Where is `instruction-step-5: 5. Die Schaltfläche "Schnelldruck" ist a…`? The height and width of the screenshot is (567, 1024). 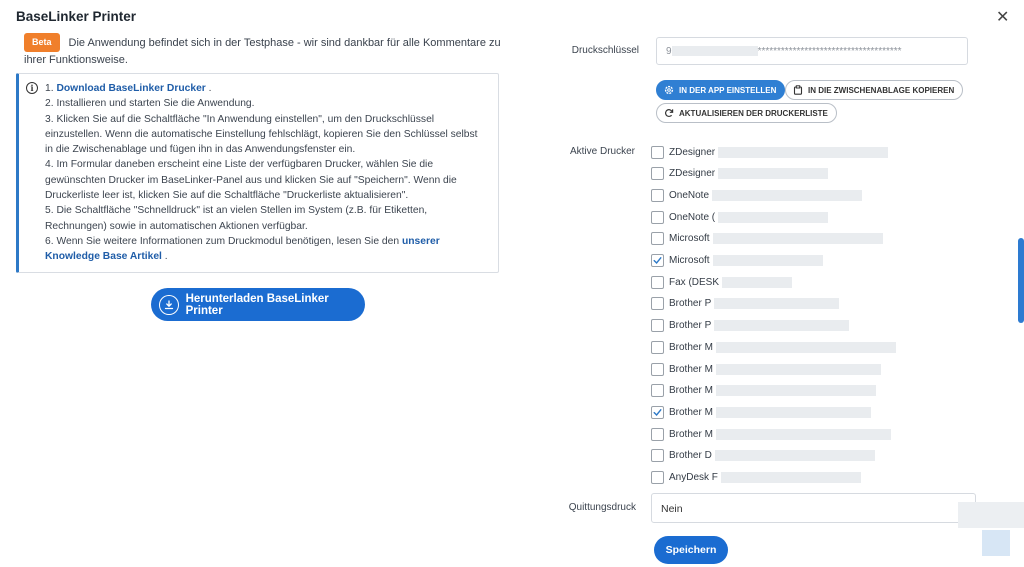
instruction-step-5: 5. Die Schaltfläche "Schnelldruck" ist a… is located at coordinates (236, 218).